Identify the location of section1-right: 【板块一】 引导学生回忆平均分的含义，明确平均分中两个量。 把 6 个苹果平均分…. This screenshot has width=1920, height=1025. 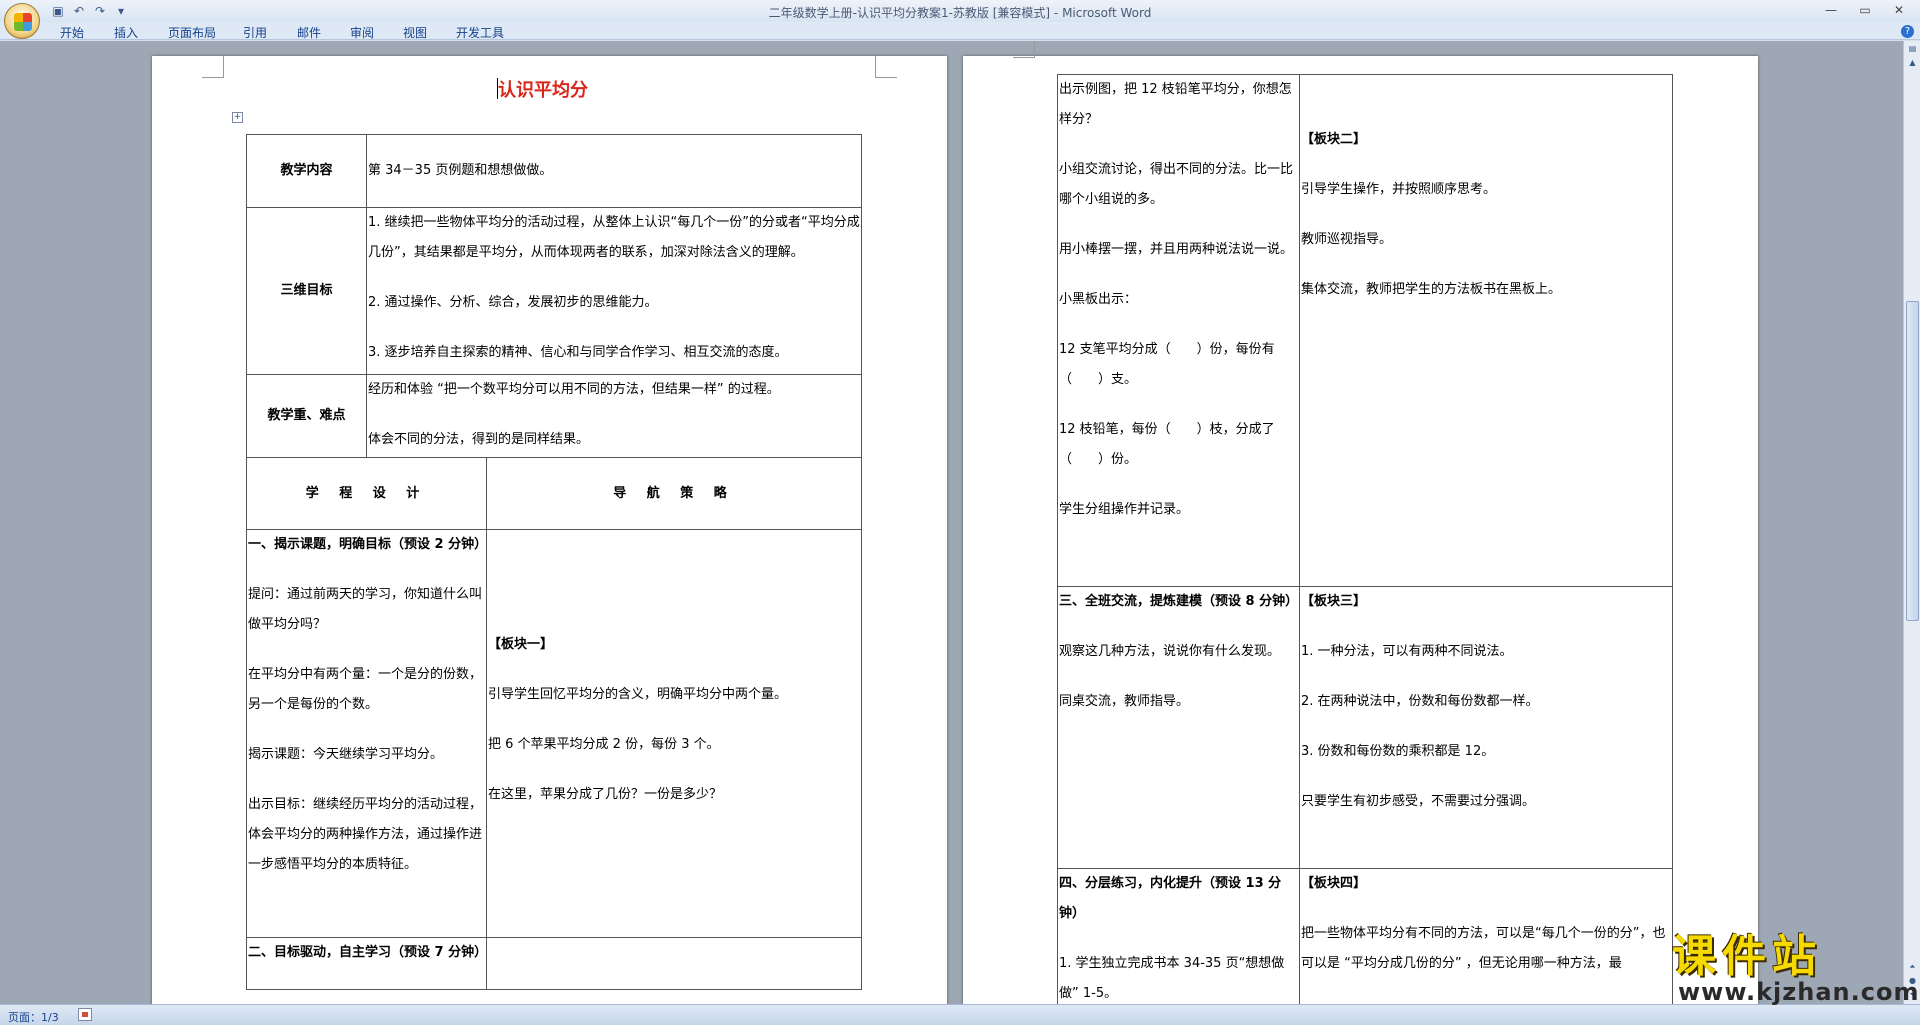
(674, 733).